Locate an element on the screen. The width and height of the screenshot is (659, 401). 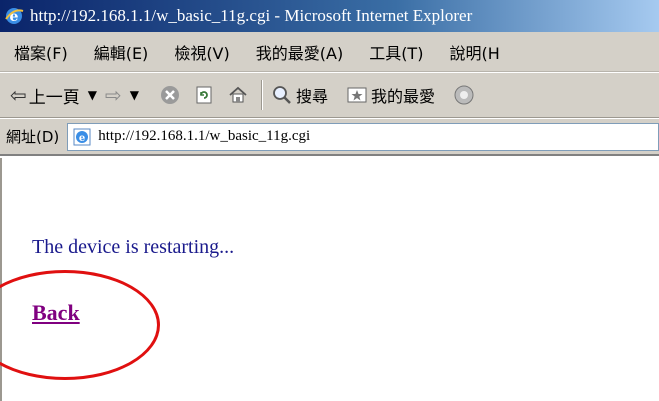
menu-edit: 編輯(E) is located at coordinates (121, 52).